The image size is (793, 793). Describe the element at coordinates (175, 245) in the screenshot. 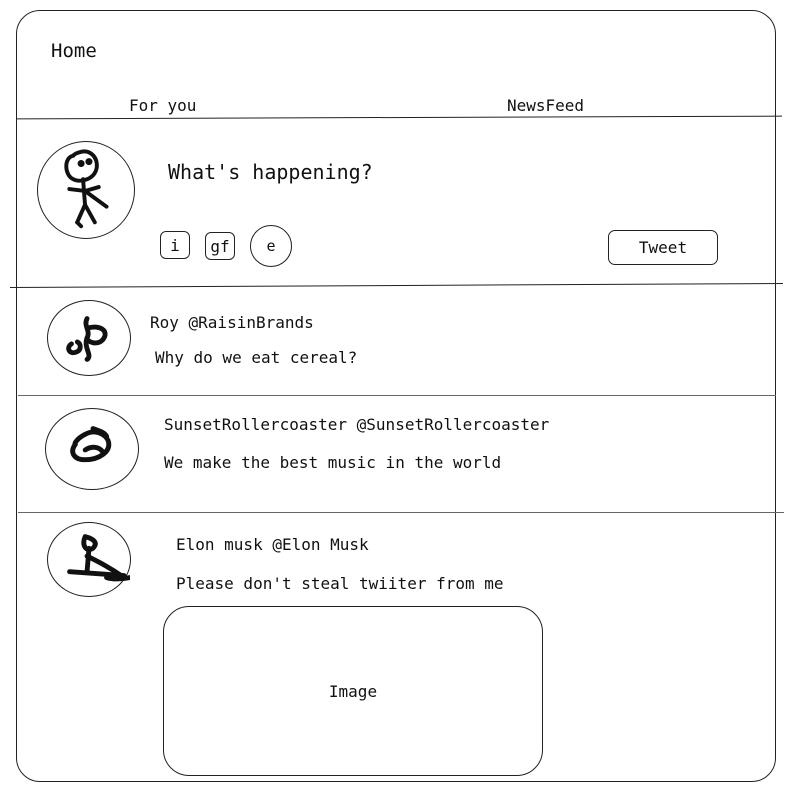

I see `image-attach-button: i` at that location.